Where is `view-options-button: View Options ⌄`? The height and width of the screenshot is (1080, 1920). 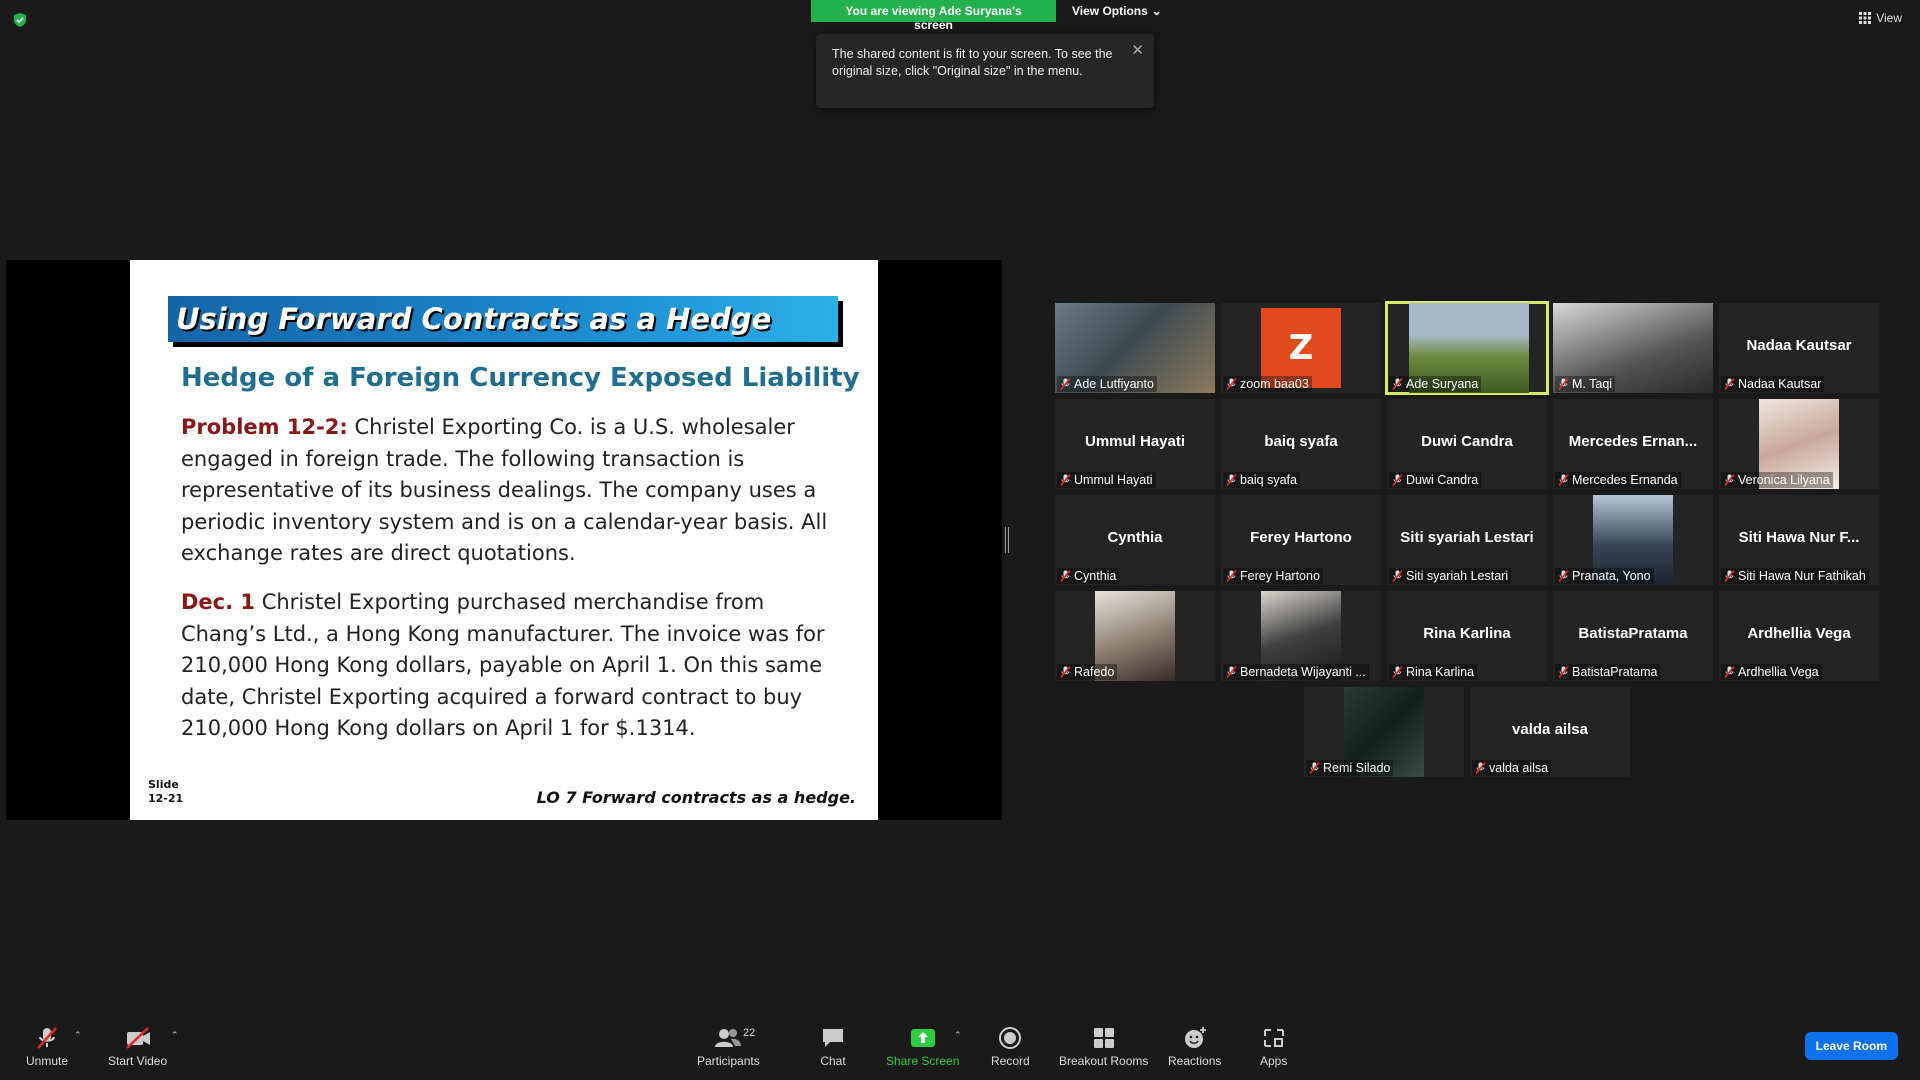 view-options-button: View Options ⌄ is located at coordinates (1117, 11).